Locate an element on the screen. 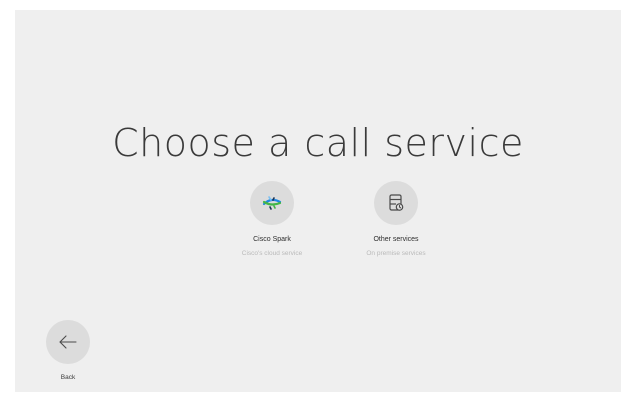  cisco-spark-icon is located at coordinates (272, 203).